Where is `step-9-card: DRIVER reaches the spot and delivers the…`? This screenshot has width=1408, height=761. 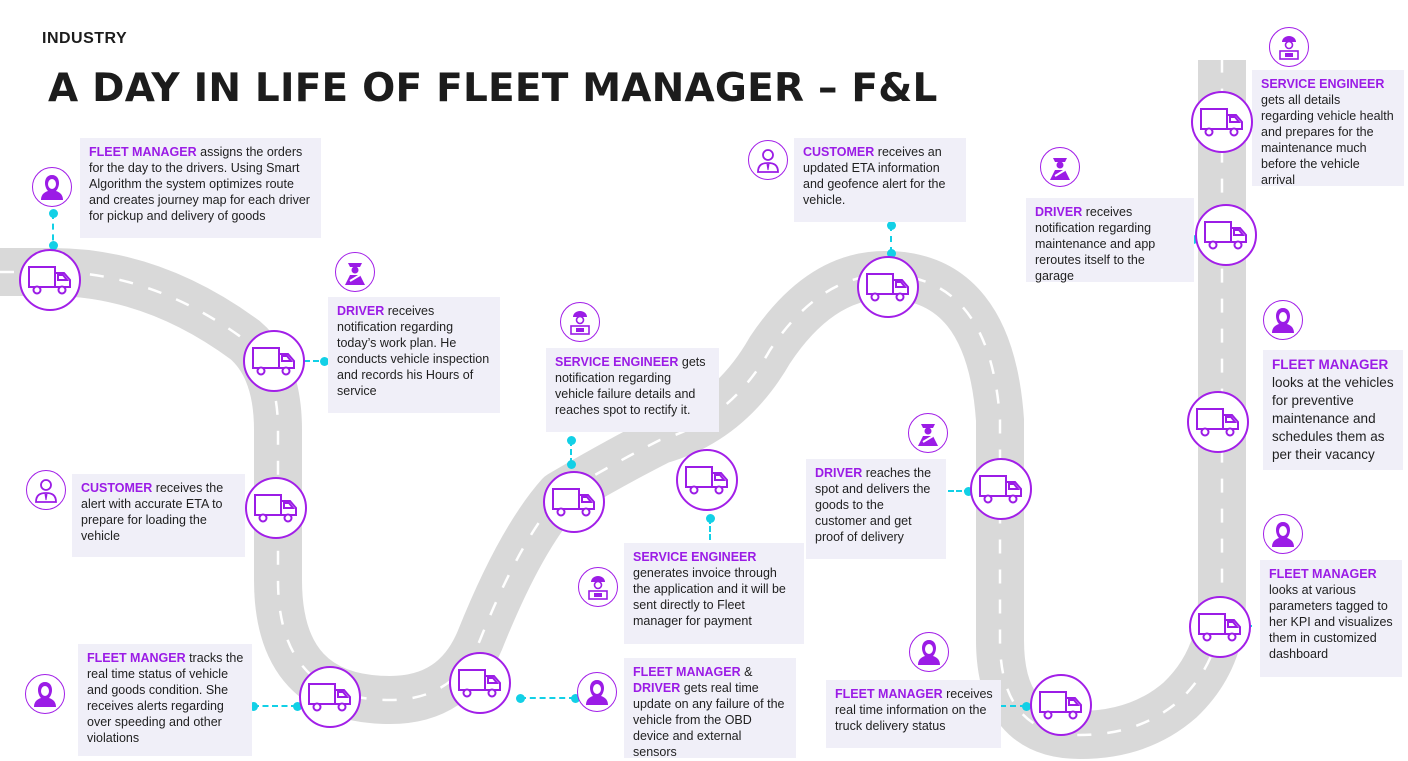
step-9-card: DRIVER reaches the spot and delivers the… is located at coordinates (876, 509).